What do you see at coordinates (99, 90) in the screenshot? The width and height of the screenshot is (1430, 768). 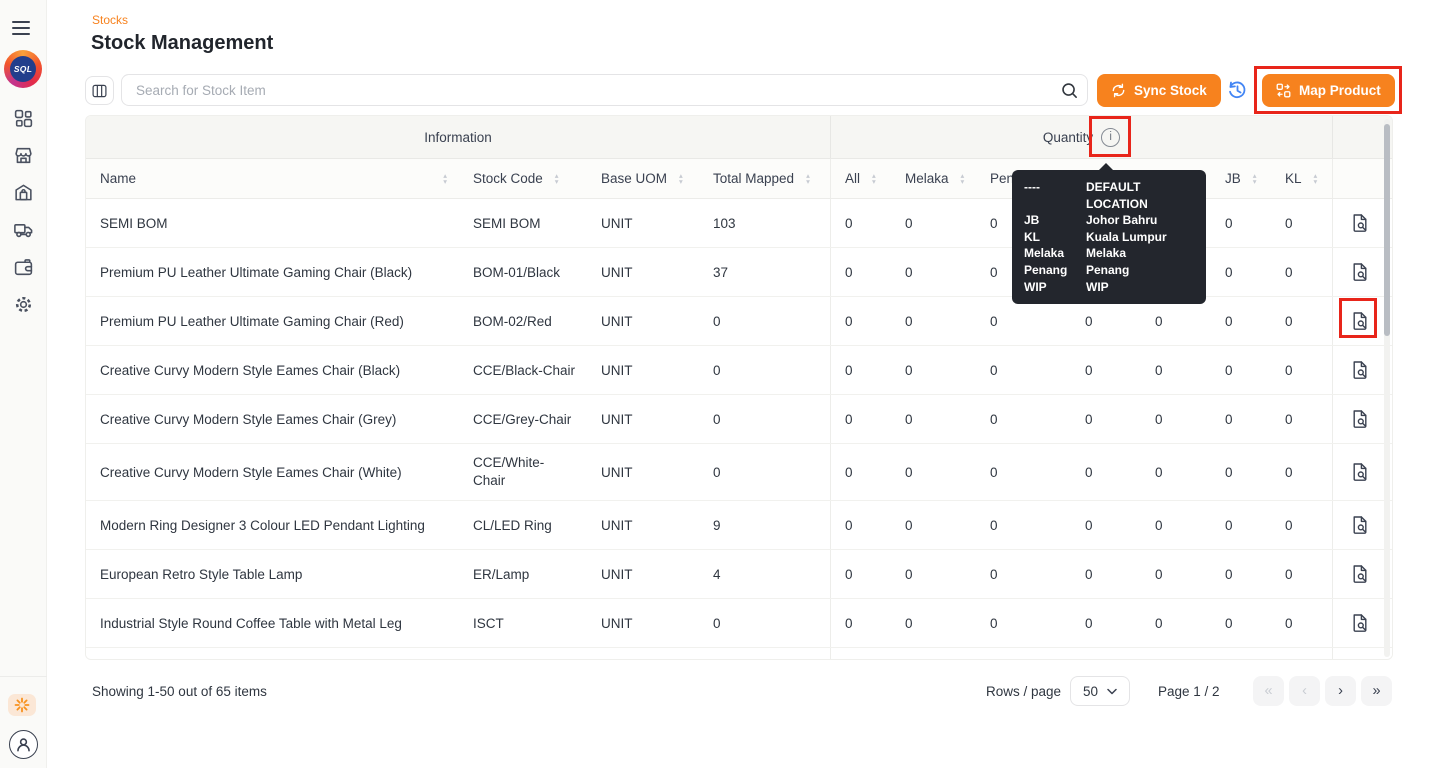 I see `column-settings-button` at bounding box center [99, 90].